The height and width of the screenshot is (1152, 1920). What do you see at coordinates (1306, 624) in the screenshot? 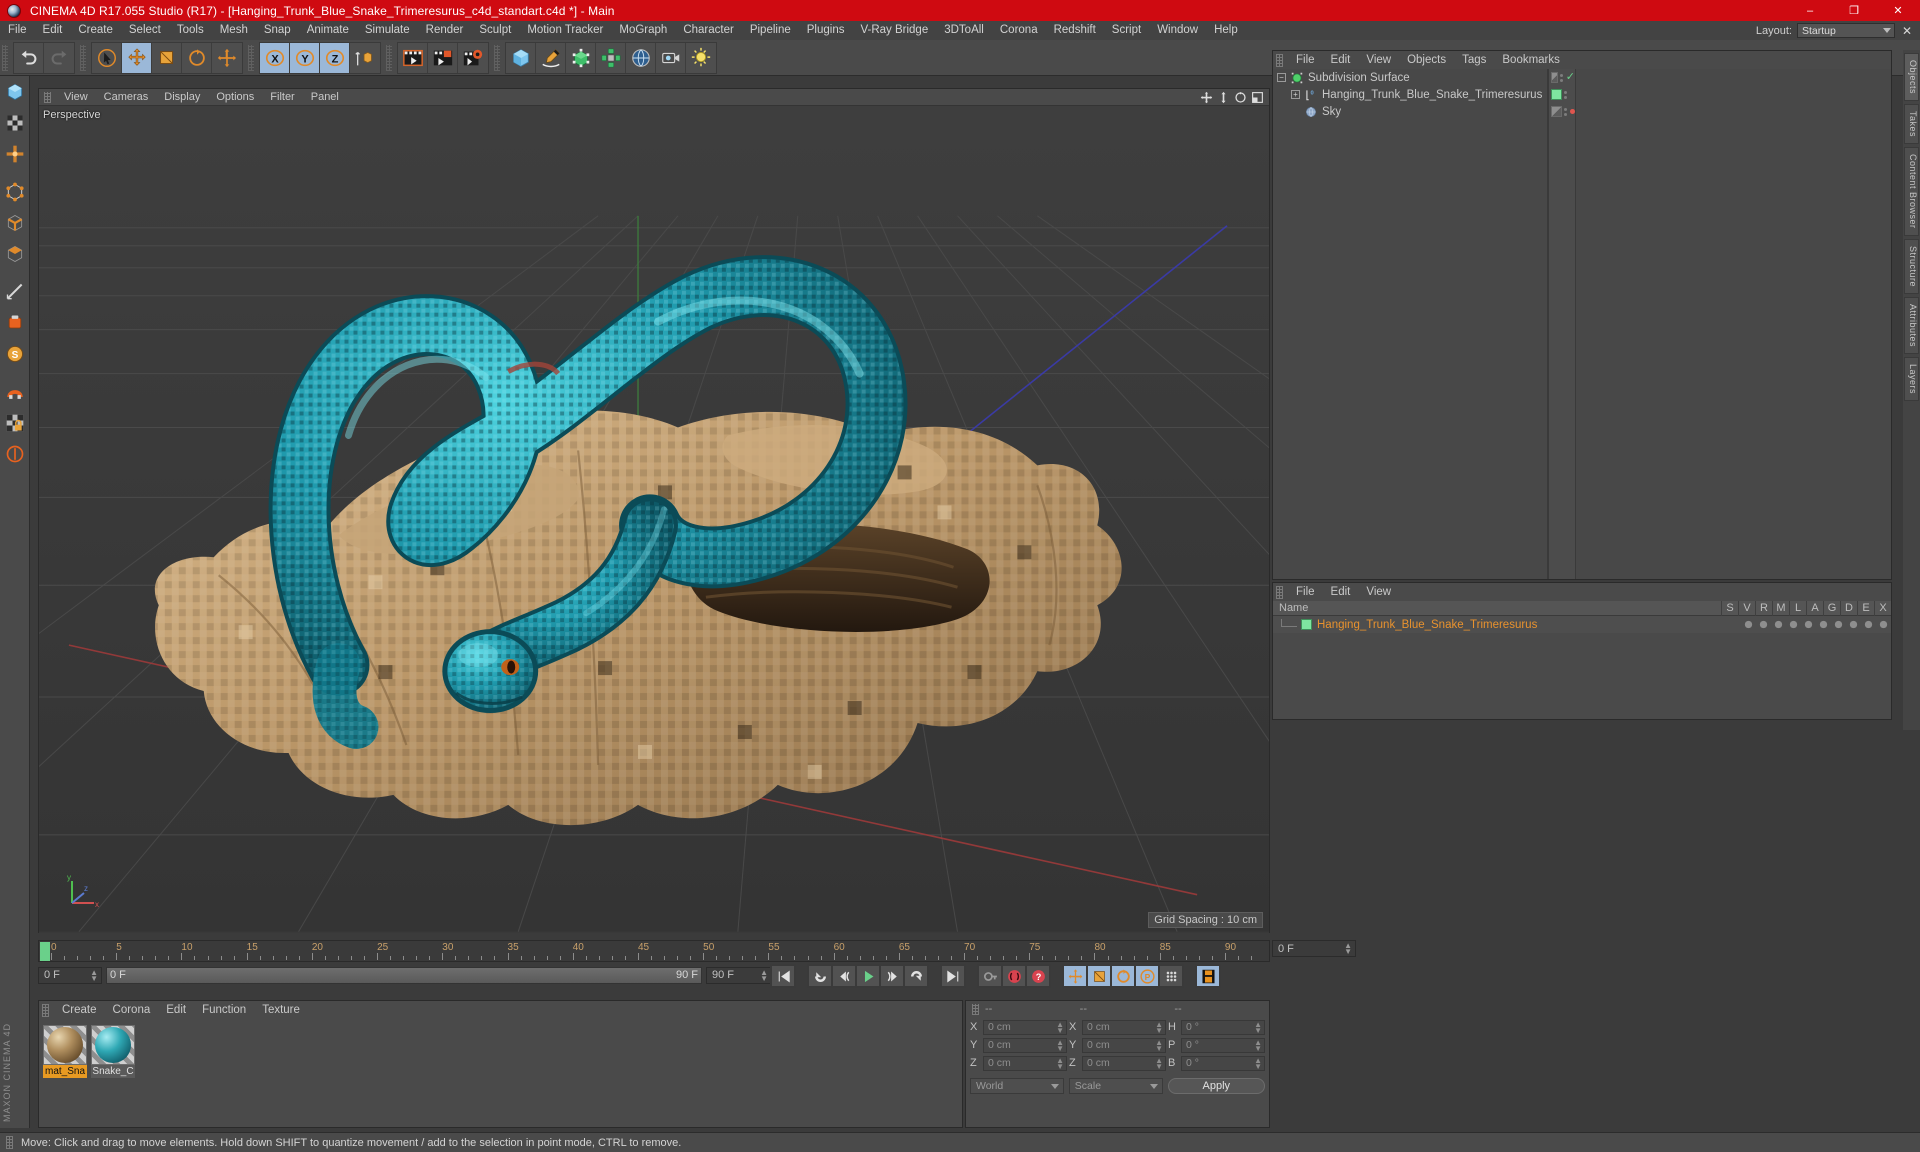
I see `material-swatch-icon` at bounding box center [1306, 624].